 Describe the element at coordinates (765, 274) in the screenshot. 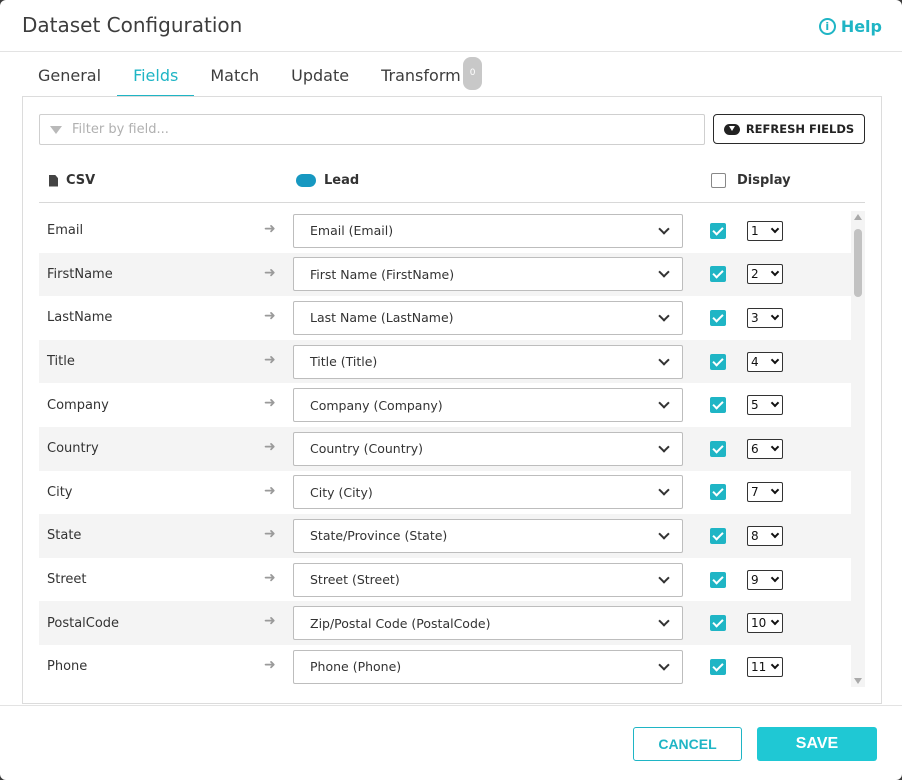

I see `display-order-select: 2` at that location.